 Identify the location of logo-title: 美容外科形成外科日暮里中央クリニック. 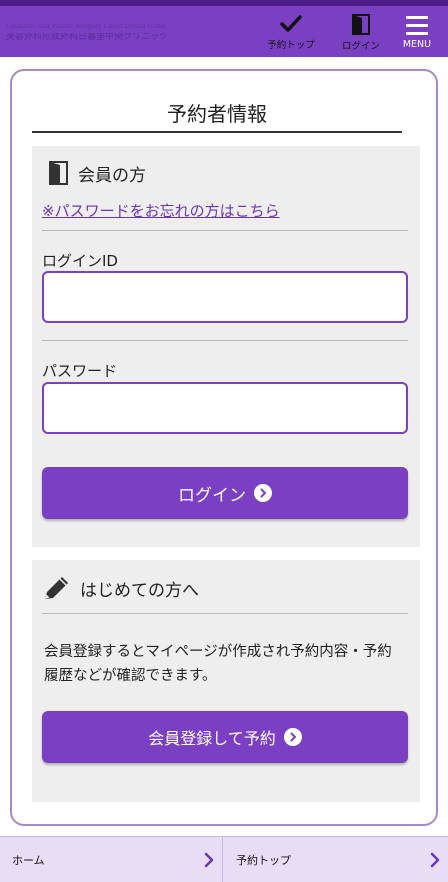
(86, 37).